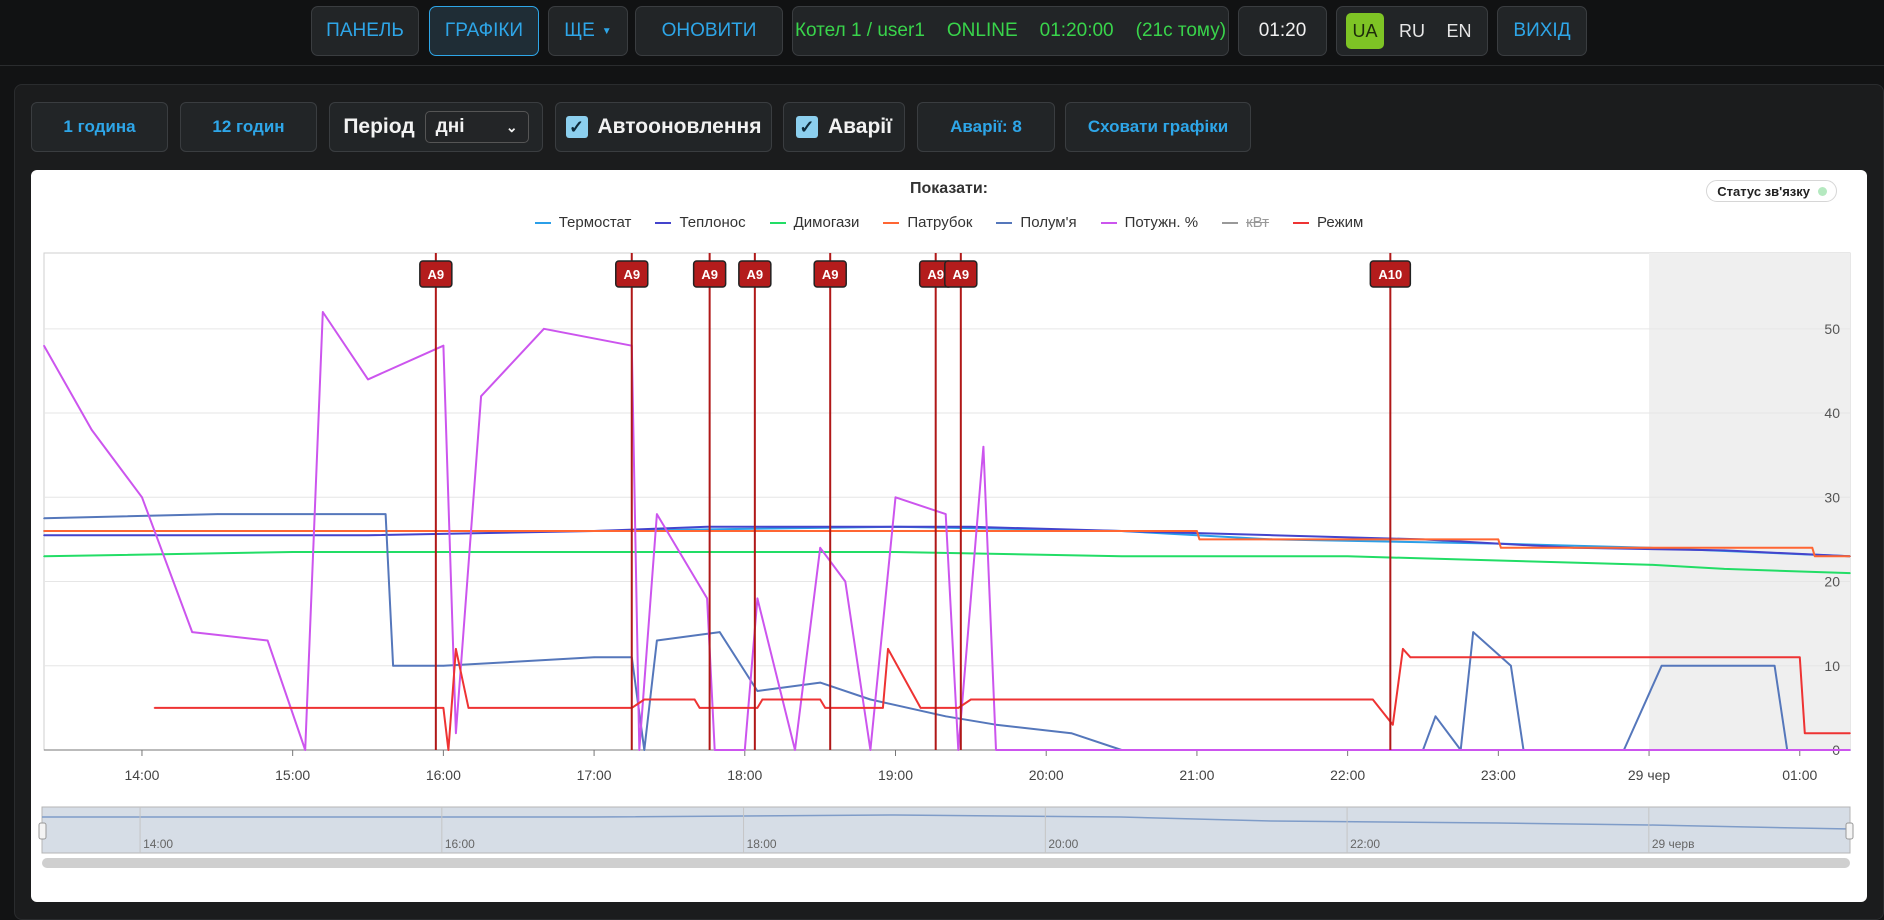 The width and height of the screenshot is (1884, 920). Describe the element at coordinates (946, 863) in the screenshot. I see `navigator-scrollbar` at that location.